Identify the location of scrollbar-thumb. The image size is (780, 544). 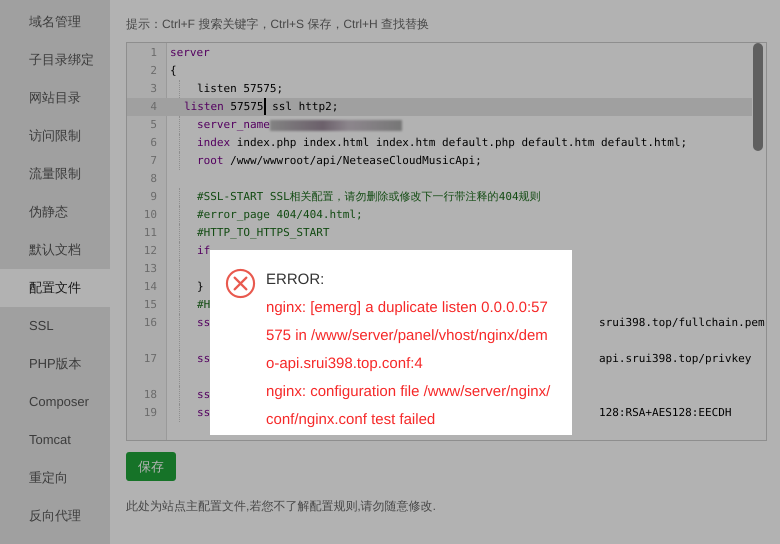
(758, 97).